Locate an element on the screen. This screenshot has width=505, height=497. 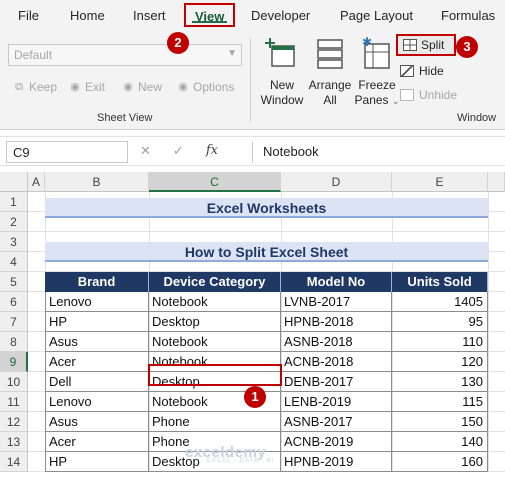
table-cell: 95 is located at coordinates (440, 322).